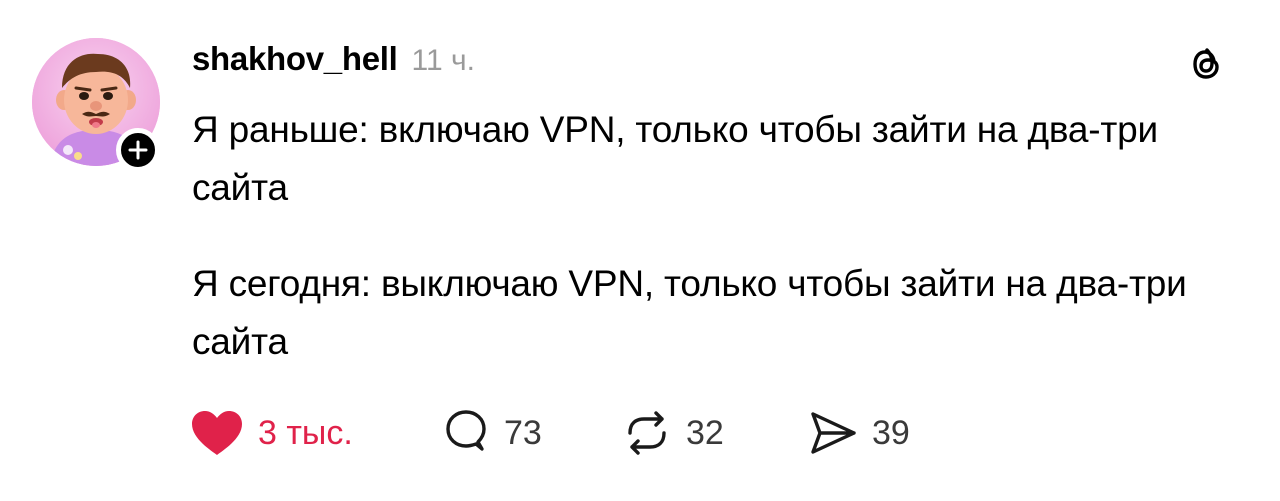 This screenshot has width=1280, height=501. I want to click on threads-logo-icon, so click(1206, 64).